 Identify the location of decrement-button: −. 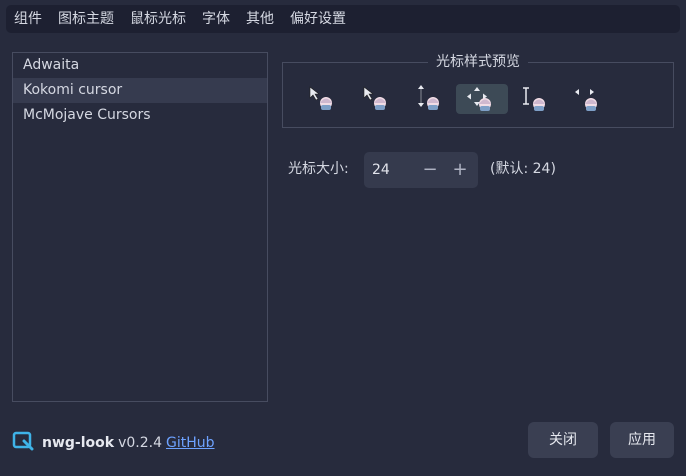
(430, 170).